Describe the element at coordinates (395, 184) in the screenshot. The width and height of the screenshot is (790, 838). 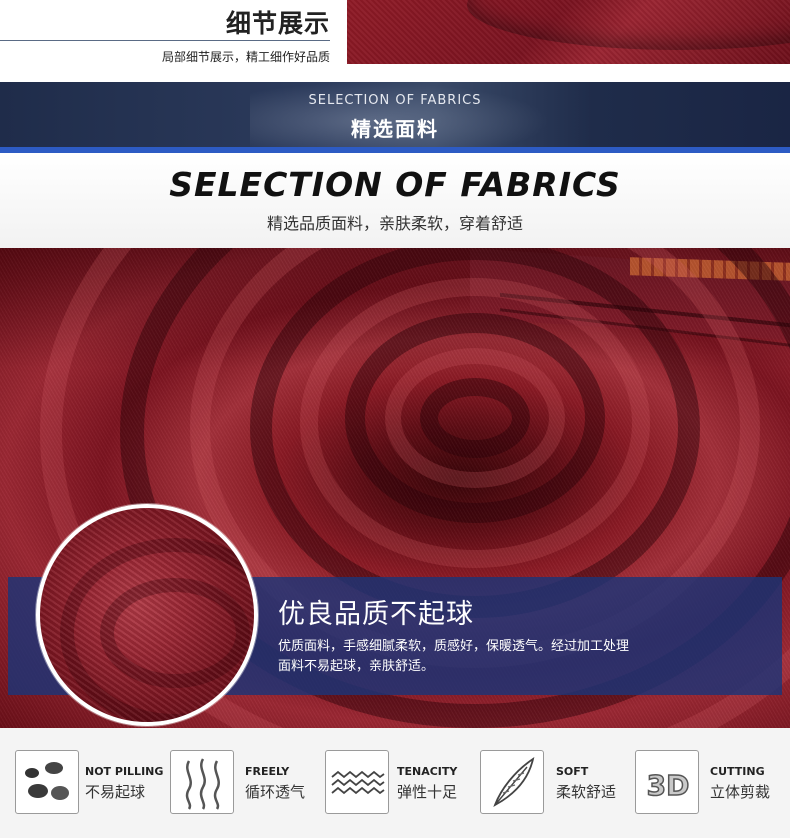
I see `heading-title-en: SELECTION OF FABRICS` at that location.